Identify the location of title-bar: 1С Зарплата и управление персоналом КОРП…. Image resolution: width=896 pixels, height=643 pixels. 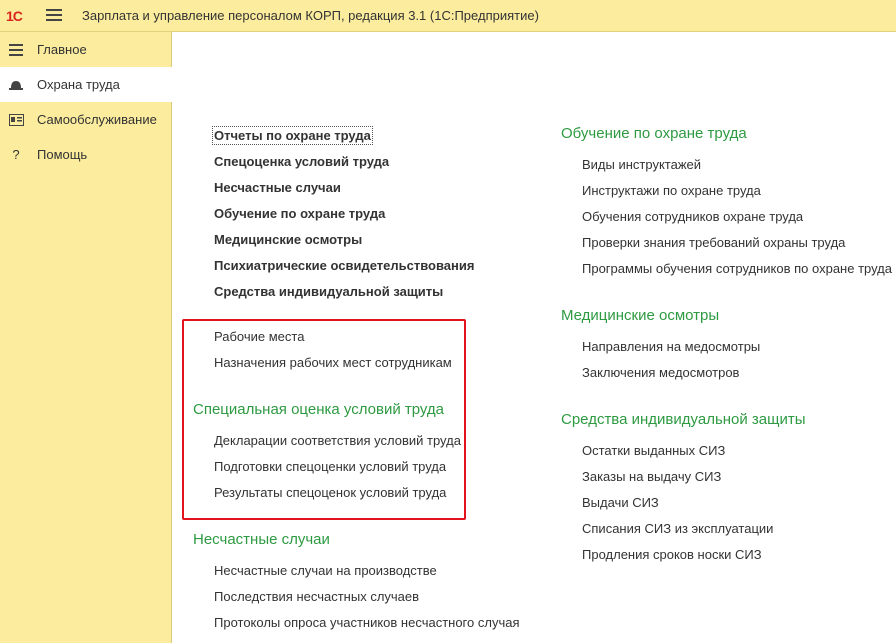
(448, 16).